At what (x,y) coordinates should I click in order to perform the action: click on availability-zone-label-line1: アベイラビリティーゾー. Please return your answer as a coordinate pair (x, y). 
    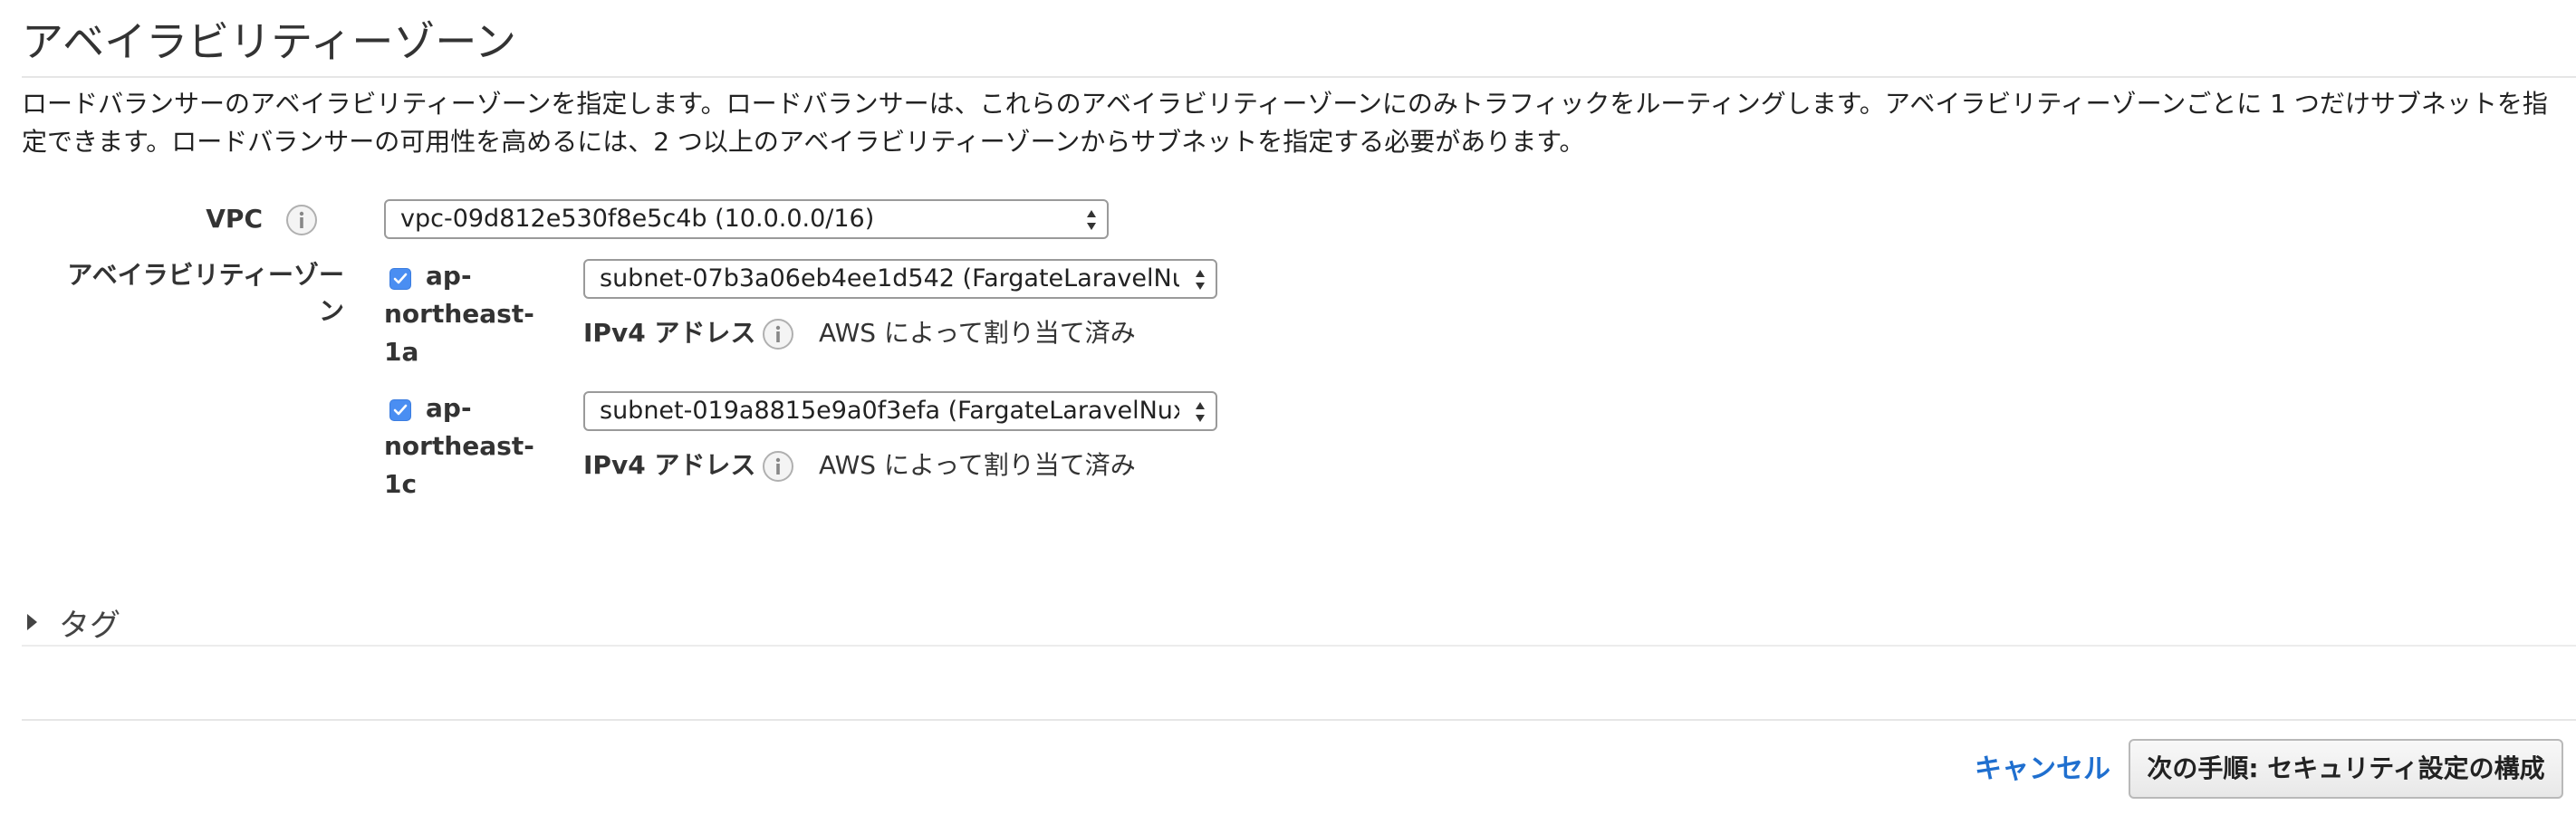
    Looking at the image, I should click on (205, 275).